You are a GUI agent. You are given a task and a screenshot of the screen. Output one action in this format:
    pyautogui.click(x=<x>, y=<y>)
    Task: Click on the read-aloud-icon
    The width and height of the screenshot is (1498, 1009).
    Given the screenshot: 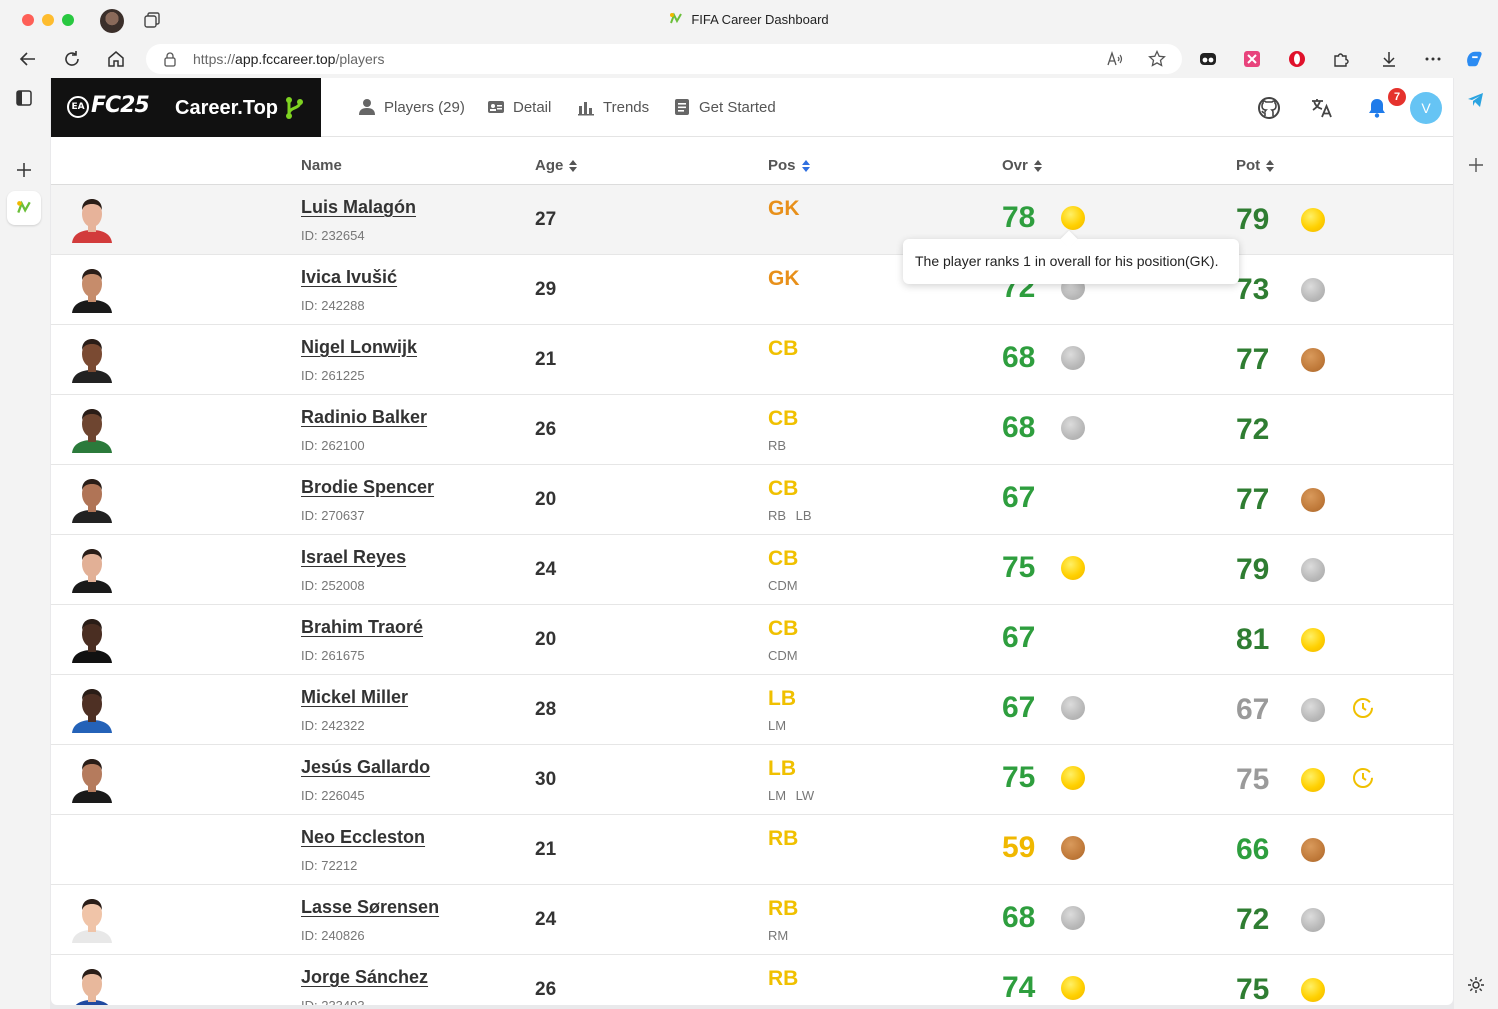 What is the action you would take?
    pyautogui.click(x=1115, y=59)
    